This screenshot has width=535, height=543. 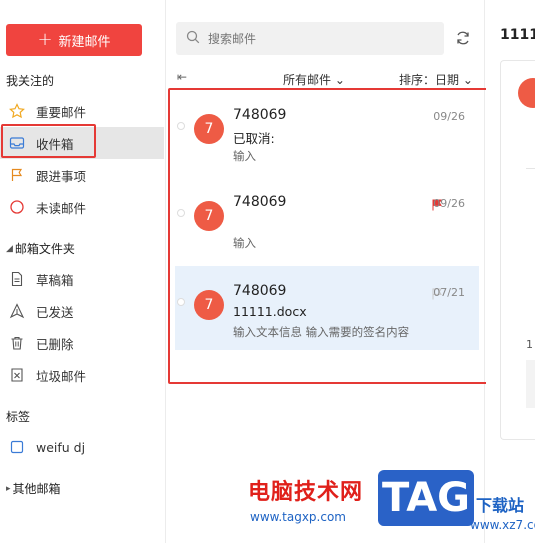 I want to click on search-input, so click(x=318, y=38).